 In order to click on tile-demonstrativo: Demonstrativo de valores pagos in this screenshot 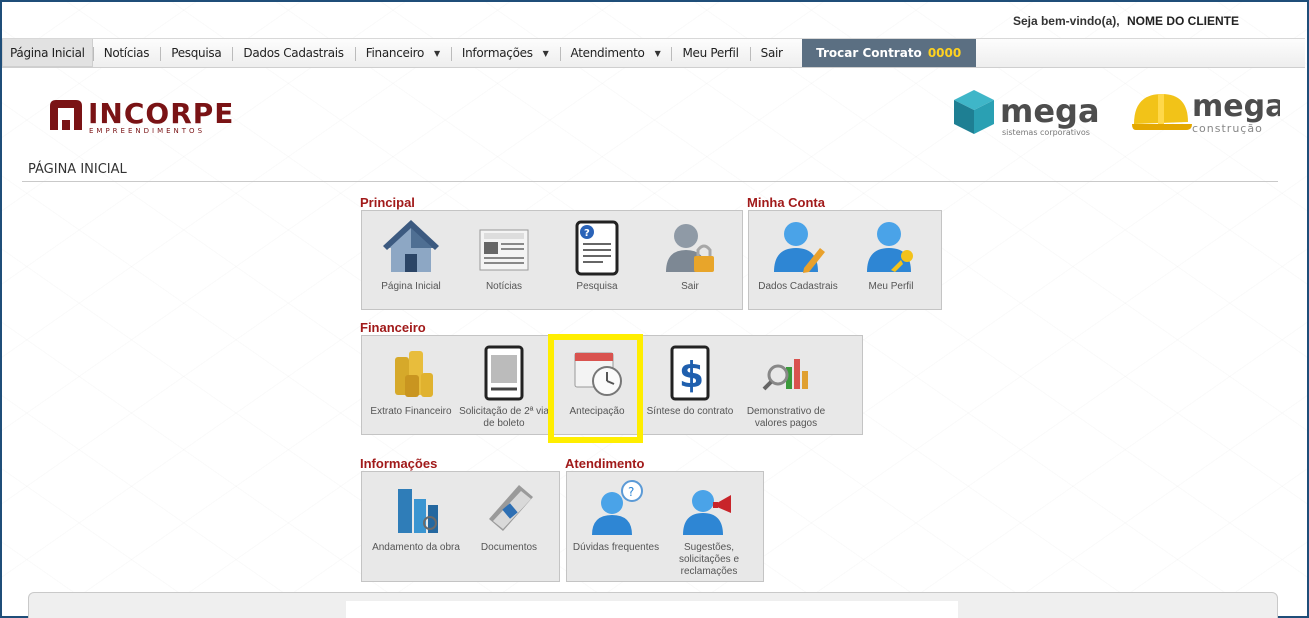, I will do `click(786, 386)`.